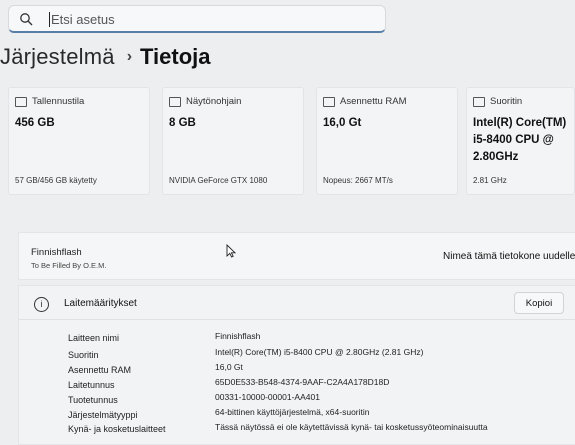 The width and height of the screenshot is (575, 445). Describe the element at coordinates (387, 141) in the screenshot. I see `card-ram: Asennettu RAM 16,0 Gt Nopeus: 2667 MT/s` at that location.